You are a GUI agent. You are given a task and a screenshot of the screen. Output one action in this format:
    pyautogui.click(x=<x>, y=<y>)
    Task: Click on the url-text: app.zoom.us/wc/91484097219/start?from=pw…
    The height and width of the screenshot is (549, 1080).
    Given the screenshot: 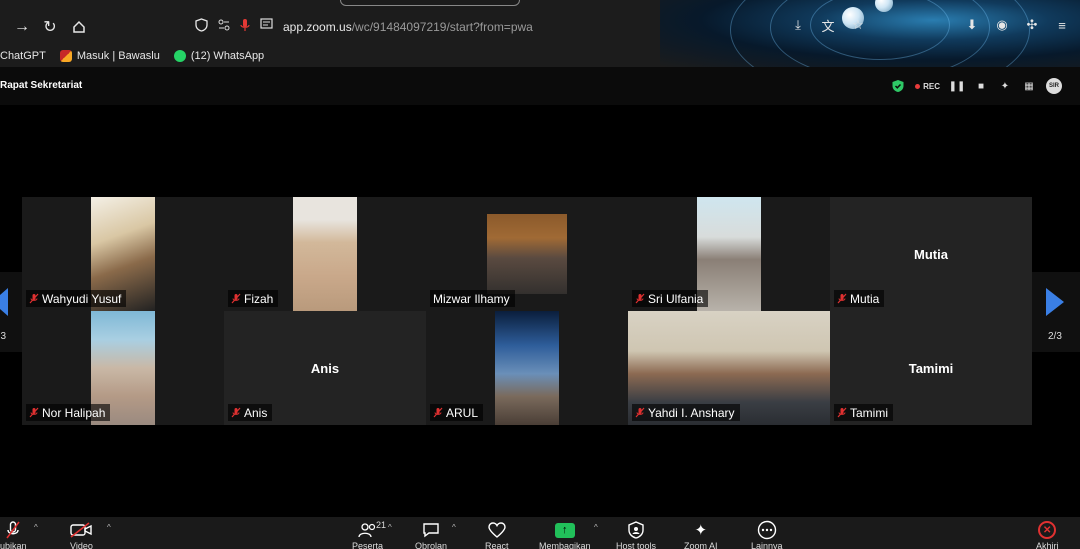 What is the action you would take?
    pyautogui.click(x=408, y=27)
    